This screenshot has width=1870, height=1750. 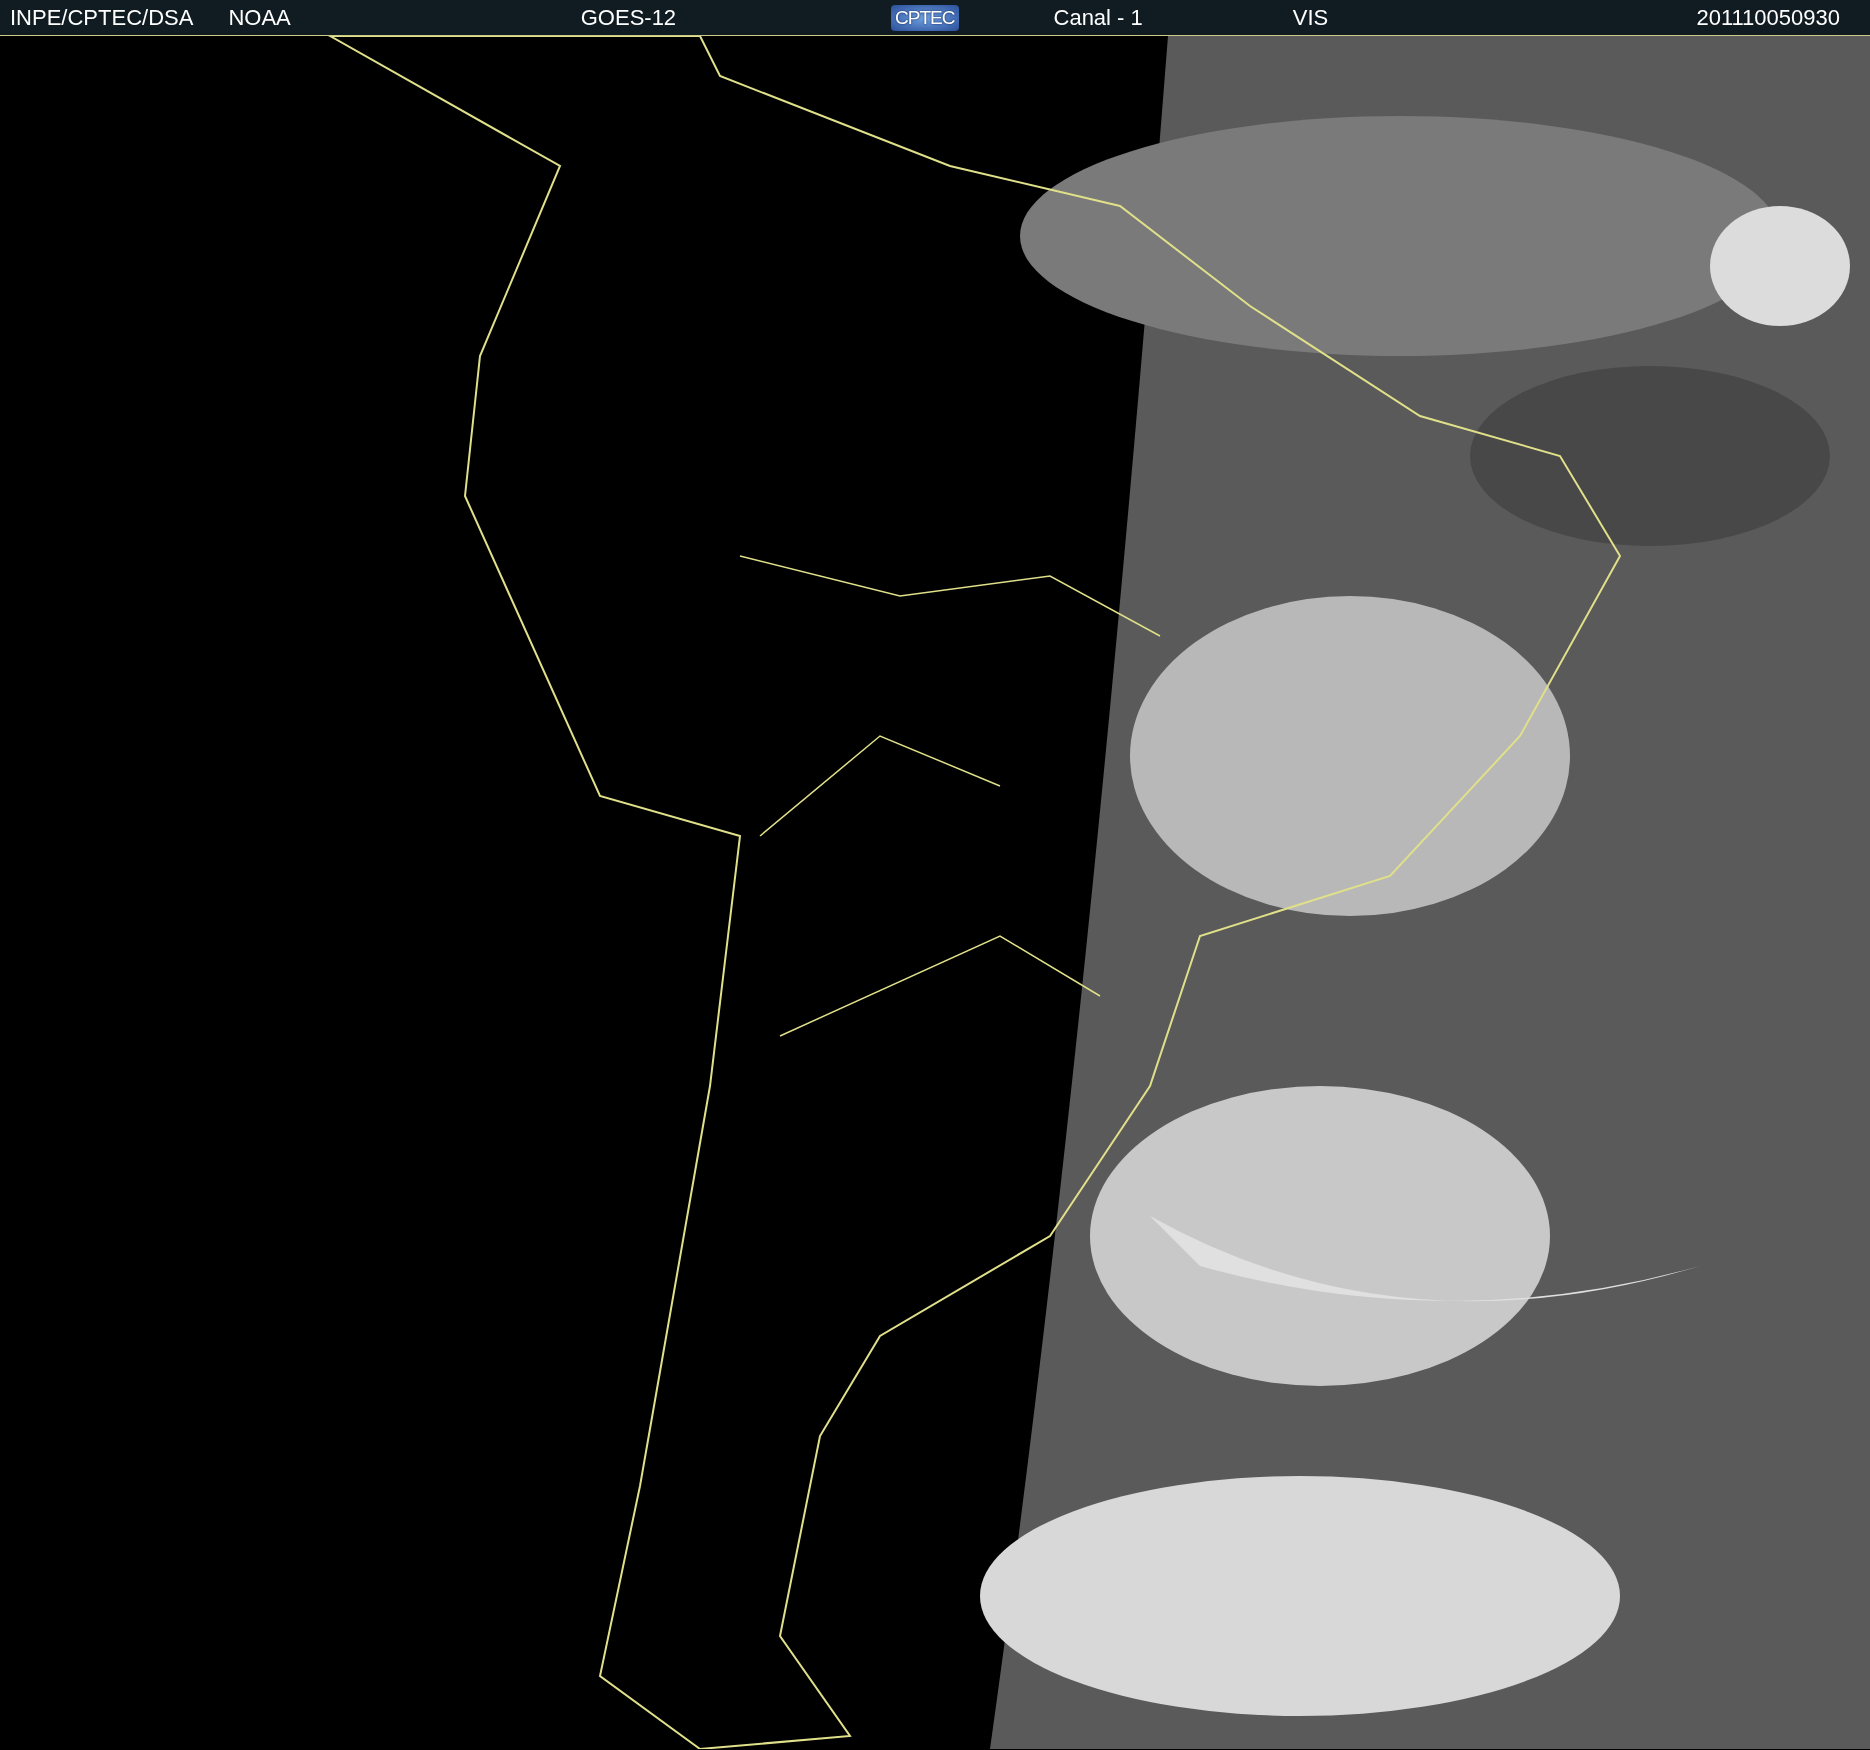 I want to click on satellite-label: GOES-12, so click(x=628, y=17).